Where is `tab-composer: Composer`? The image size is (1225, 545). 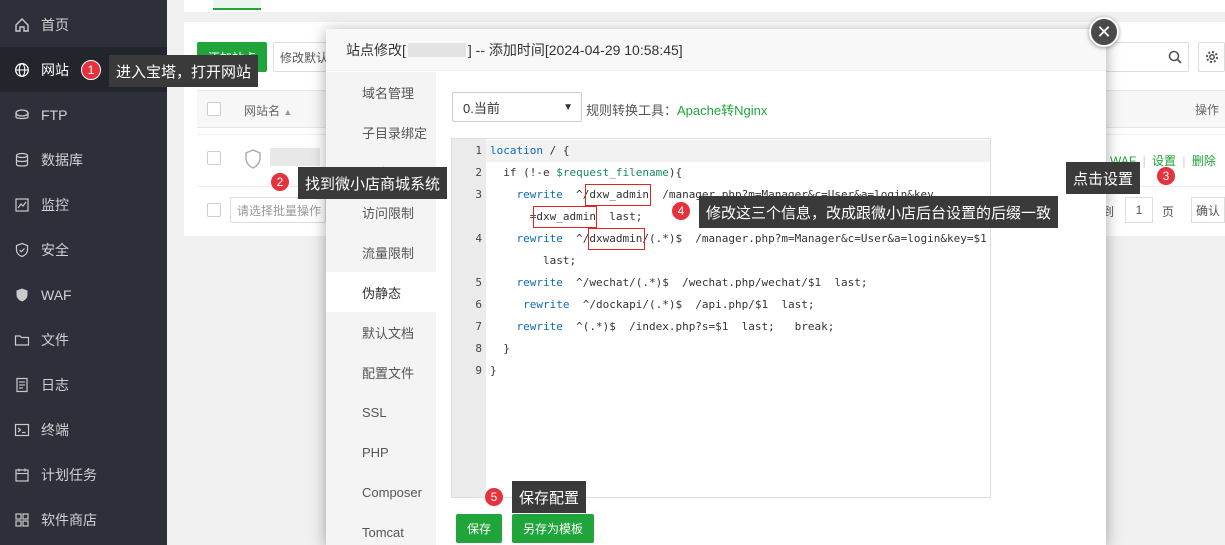 tab-composer: Composer is located at coordinates (381, 492).